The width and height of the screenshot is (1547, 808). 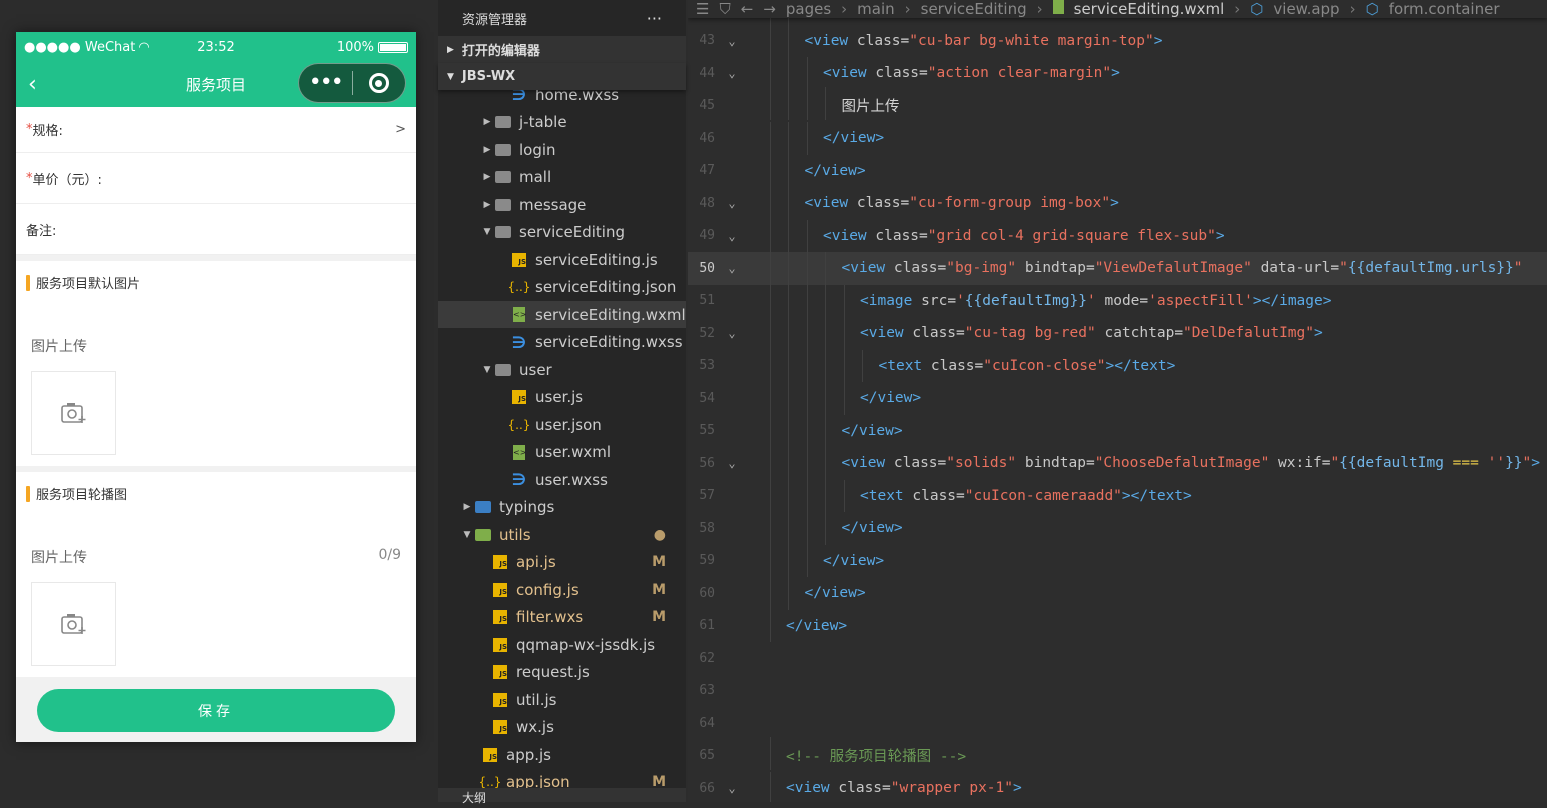 I want to click on code-line: 62, so click(x=1117, y=658).